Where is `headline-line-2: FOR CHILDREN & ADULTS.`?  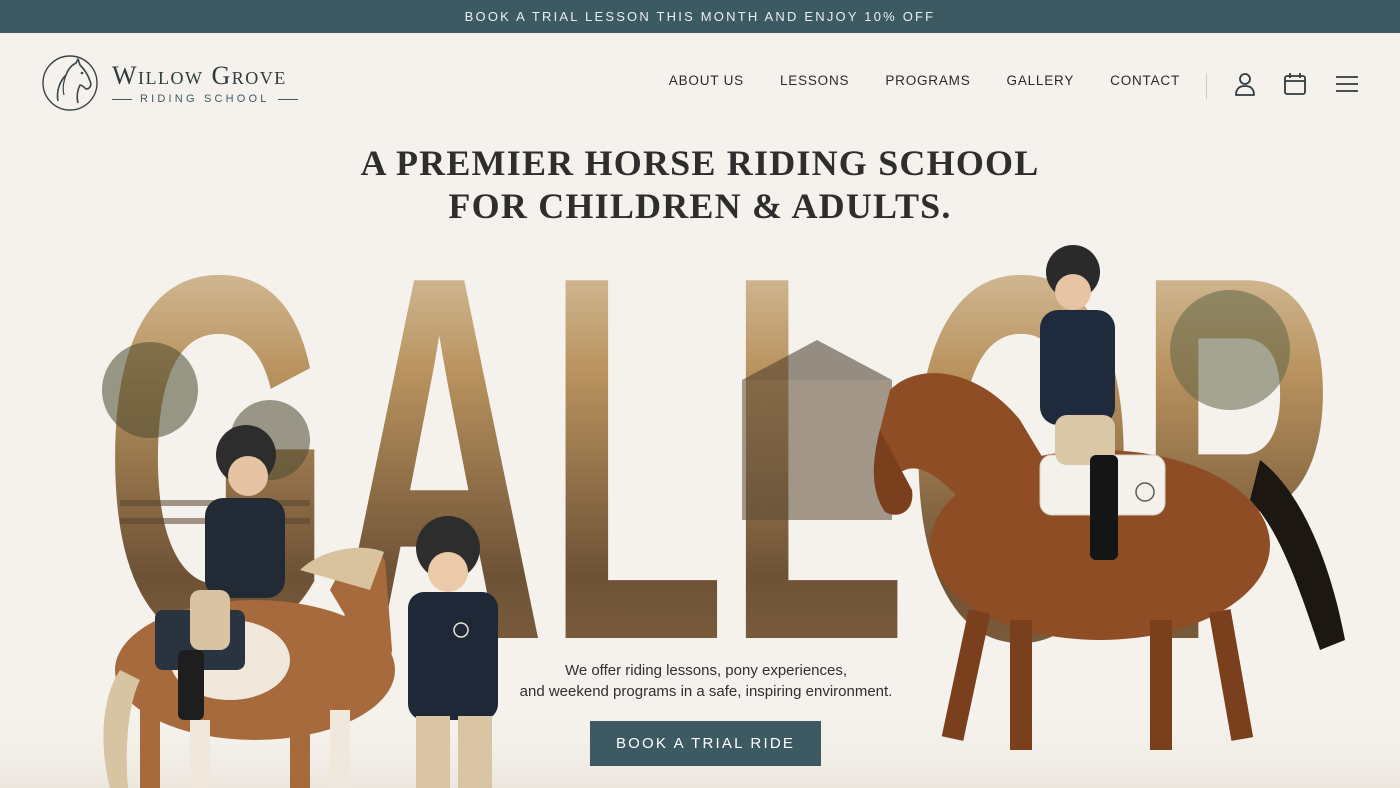 headline-line-2: FOR CHILDREN & ADULTS. is located at coordinates (700, 206).